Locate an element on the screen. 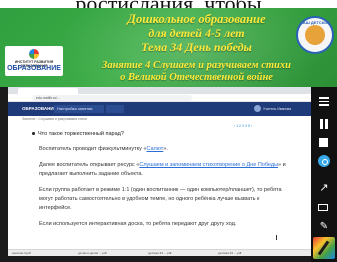 The image size is (337, 262). color-palette-icon is located at coordinates (324, 248).